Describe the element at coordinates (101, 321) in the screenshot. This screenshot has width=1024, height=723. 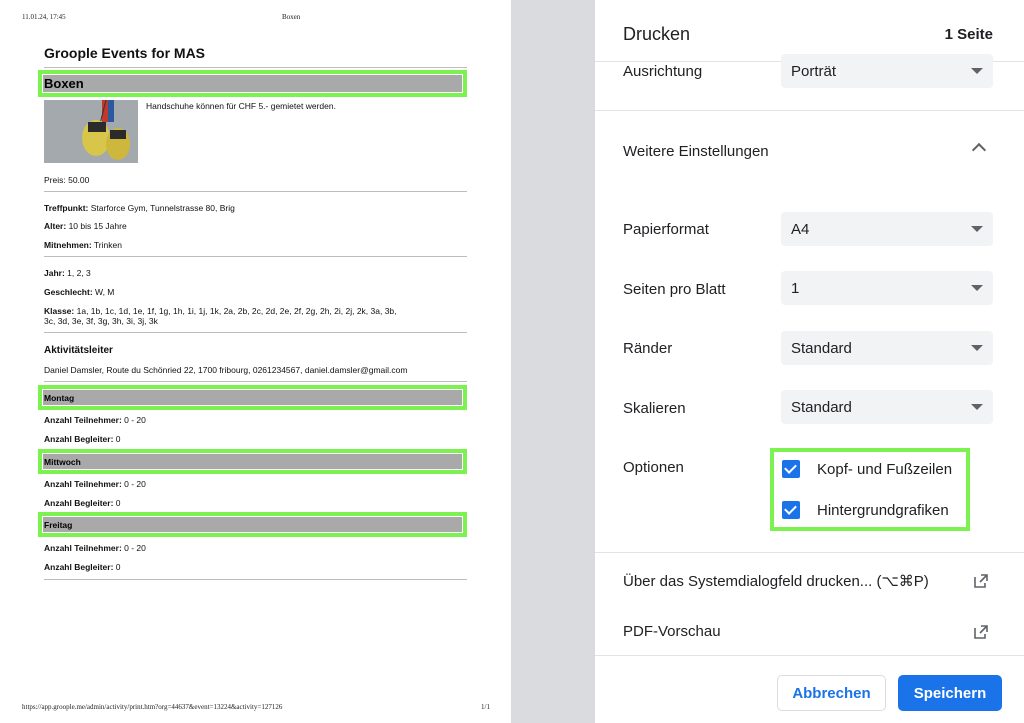
I see `class-list-cont: 3c, 3d, 3e, 3f, 3g, 3h, 3i, 3j, 3k` at that location.